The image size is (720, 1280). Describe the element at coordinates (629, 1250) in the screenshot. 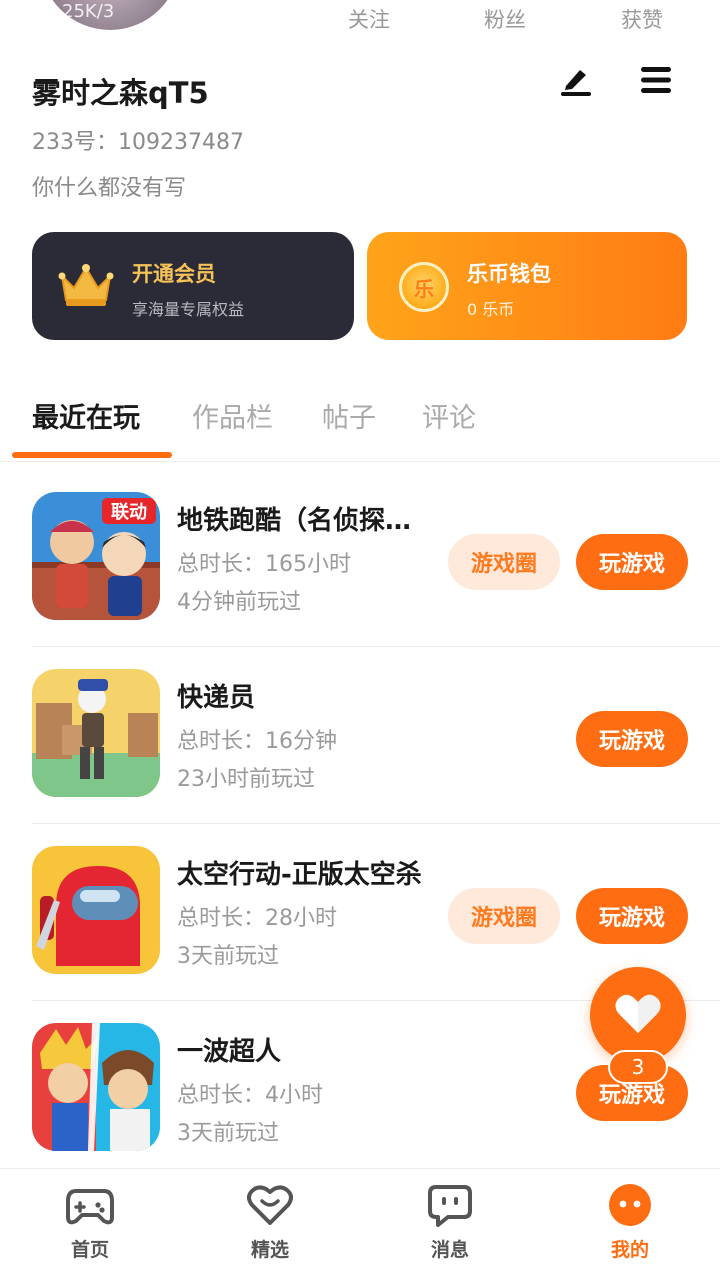

I see `nav-label-me: 我的` at that location.